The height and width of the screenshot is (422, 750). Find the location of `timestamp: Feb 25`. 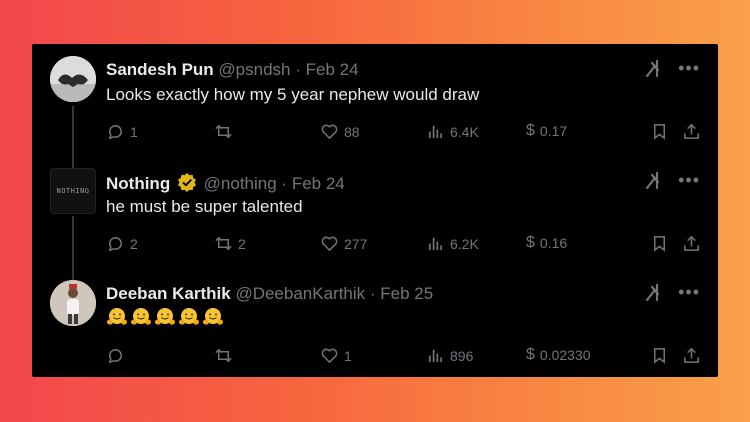

timestamp: Feb 25 is located at coordinates (406, 293).